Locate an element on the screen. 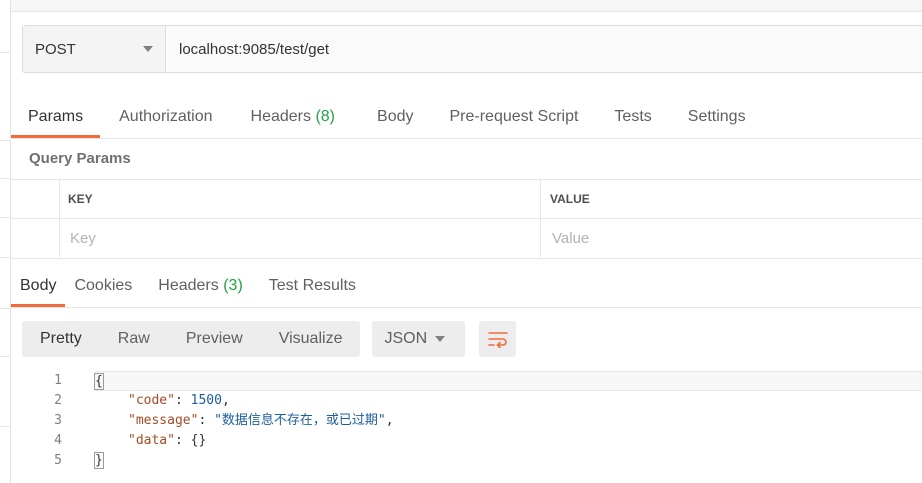 This screenshot has width=922, height=483. response-tabs: Body Cookies Headers (3) Test Results is located at coordinates (466, 287).